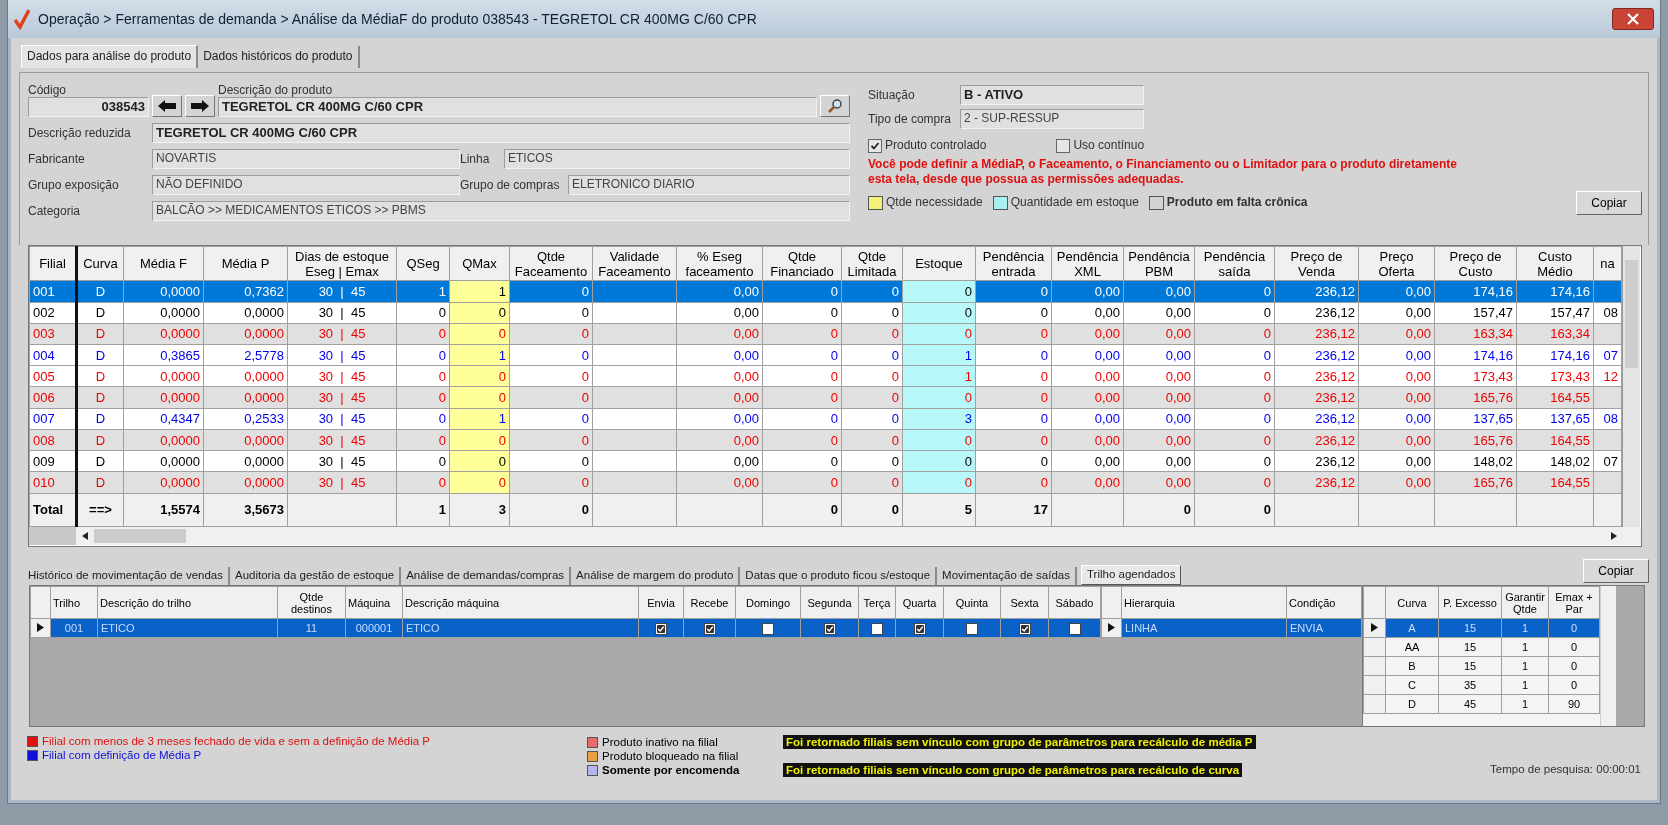 This screenshot has width=1668, height=825. I want to click on column-header: Pendência XML, so click(1087, 263).